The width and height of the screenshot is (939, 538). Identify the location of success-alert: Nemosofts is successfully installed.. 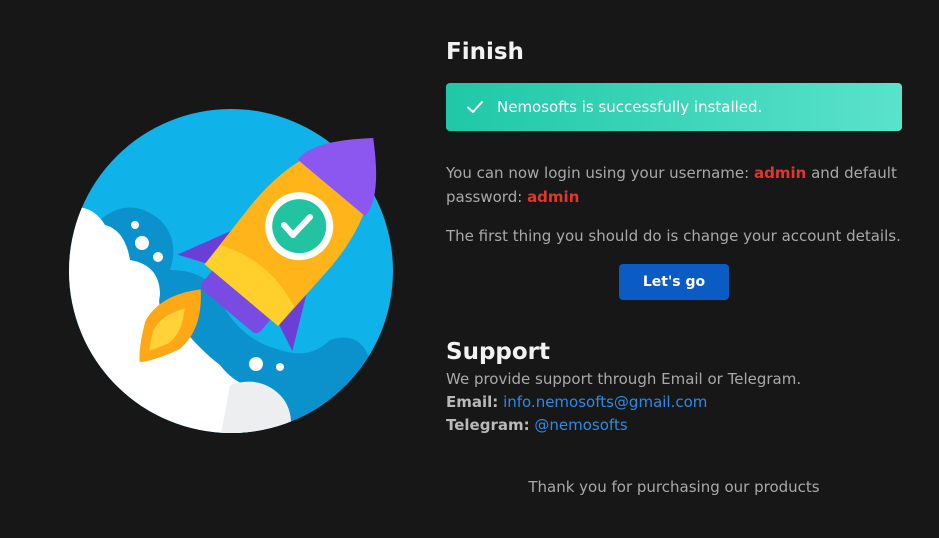
(674, 107).